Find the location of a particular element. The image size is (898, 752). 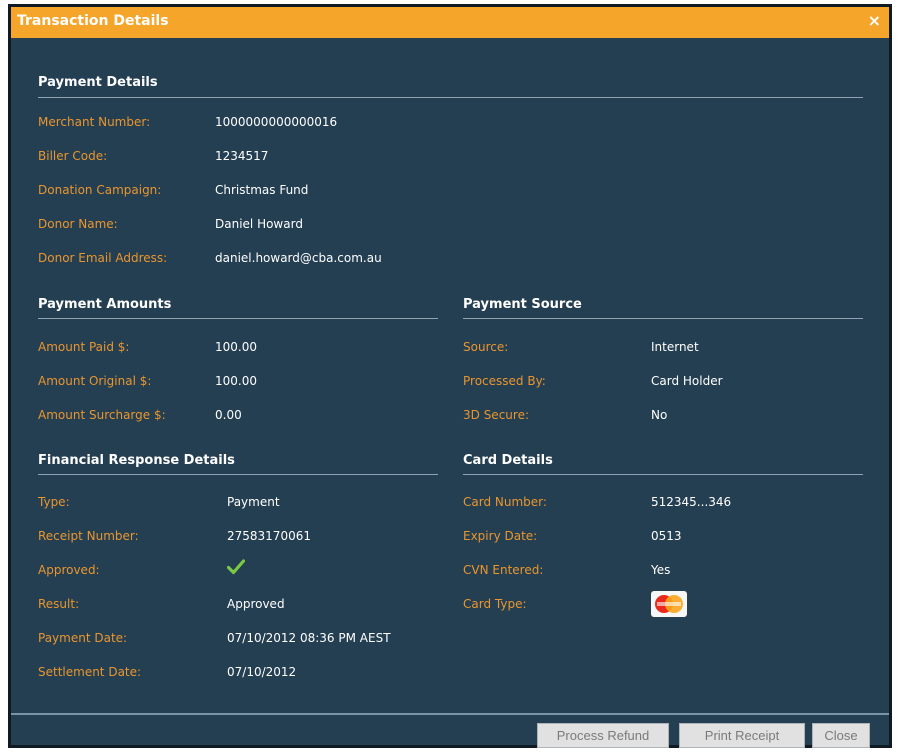

3d-secure-label: 3D Secure: is located at coordinates (496, 415).